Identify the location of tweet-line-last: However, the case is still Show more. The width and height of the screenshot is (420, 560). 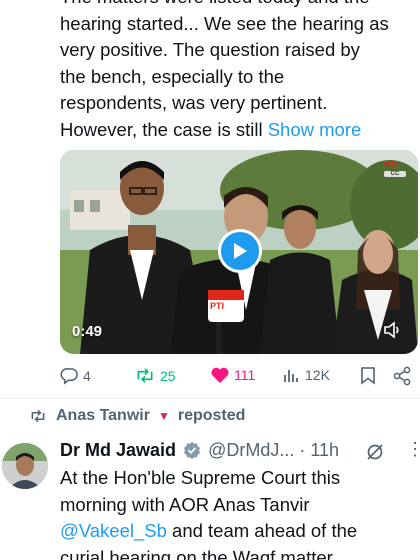
(238, 130).